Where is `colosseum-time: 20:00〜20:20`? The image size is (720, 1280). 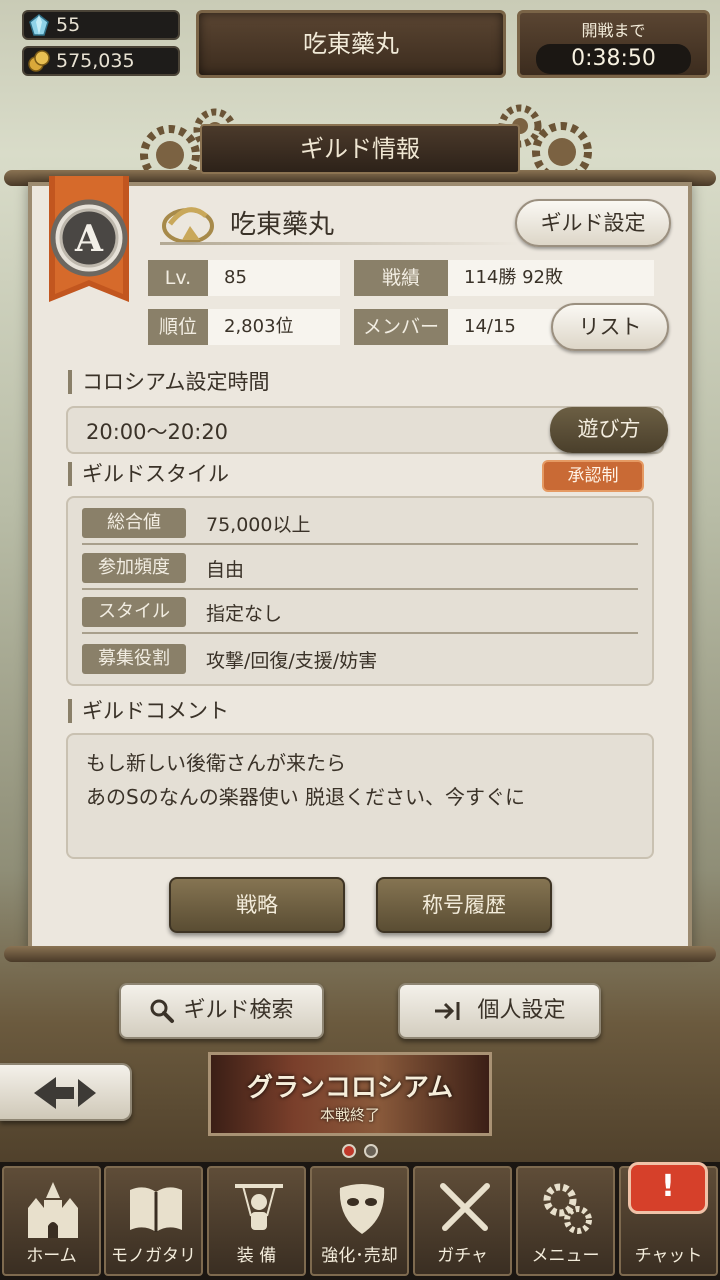
colosseum-time: 20:00〜20:20 is located at coordinates (157, 432).